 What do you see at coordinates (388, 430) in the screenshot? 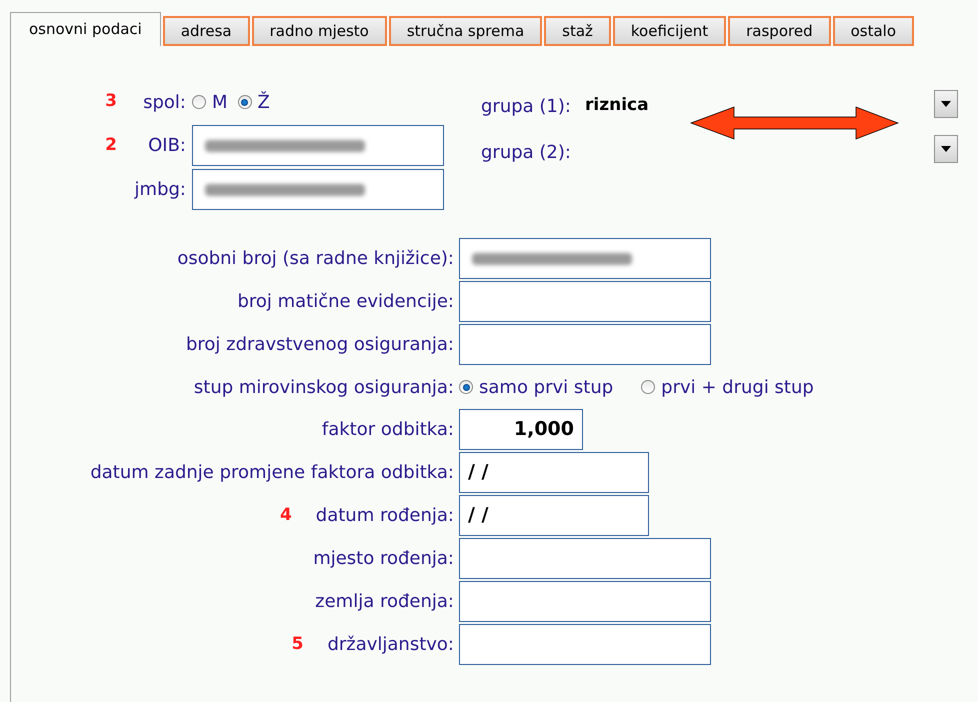
I see `field-label: faktor odbitka:` at bounding box center [388, 430].